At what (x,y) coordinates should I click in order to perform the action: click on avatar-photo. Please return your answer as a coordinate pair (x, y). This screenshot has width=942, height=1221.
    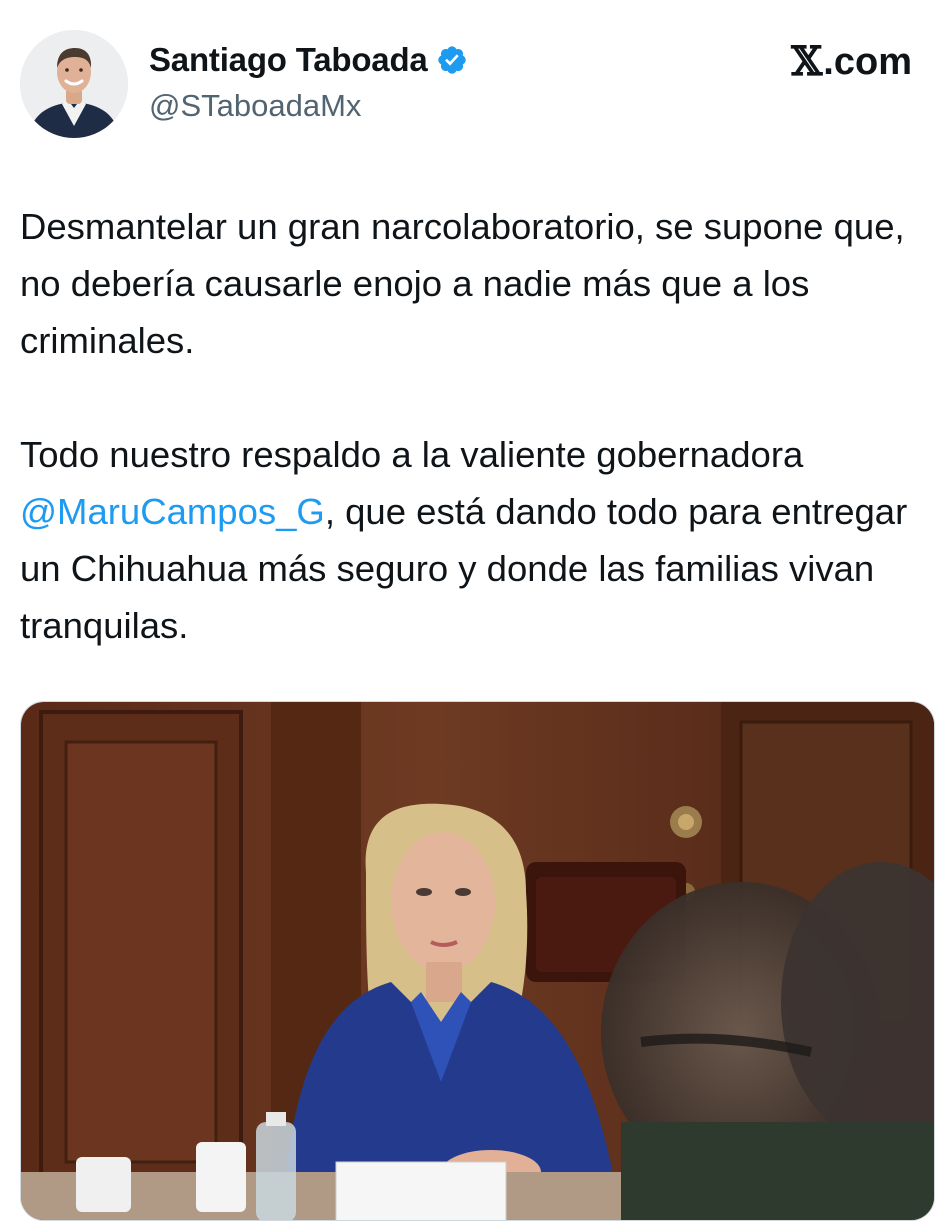
    Looking at the image, I should click on (74, 84).